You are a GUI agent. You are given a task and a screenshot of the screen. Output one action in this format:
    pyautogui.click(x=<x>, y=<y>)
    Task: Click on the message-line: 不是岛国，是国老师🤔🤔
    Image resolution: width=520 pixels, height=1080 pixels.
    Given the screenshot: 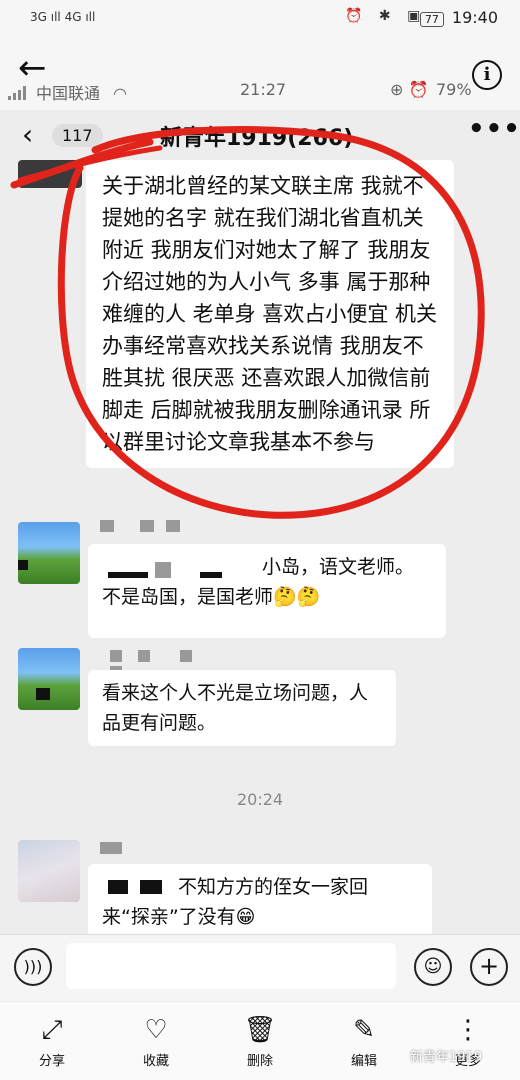 What is the action you would take?
    pyautogui.click(x=211, y=597)
    